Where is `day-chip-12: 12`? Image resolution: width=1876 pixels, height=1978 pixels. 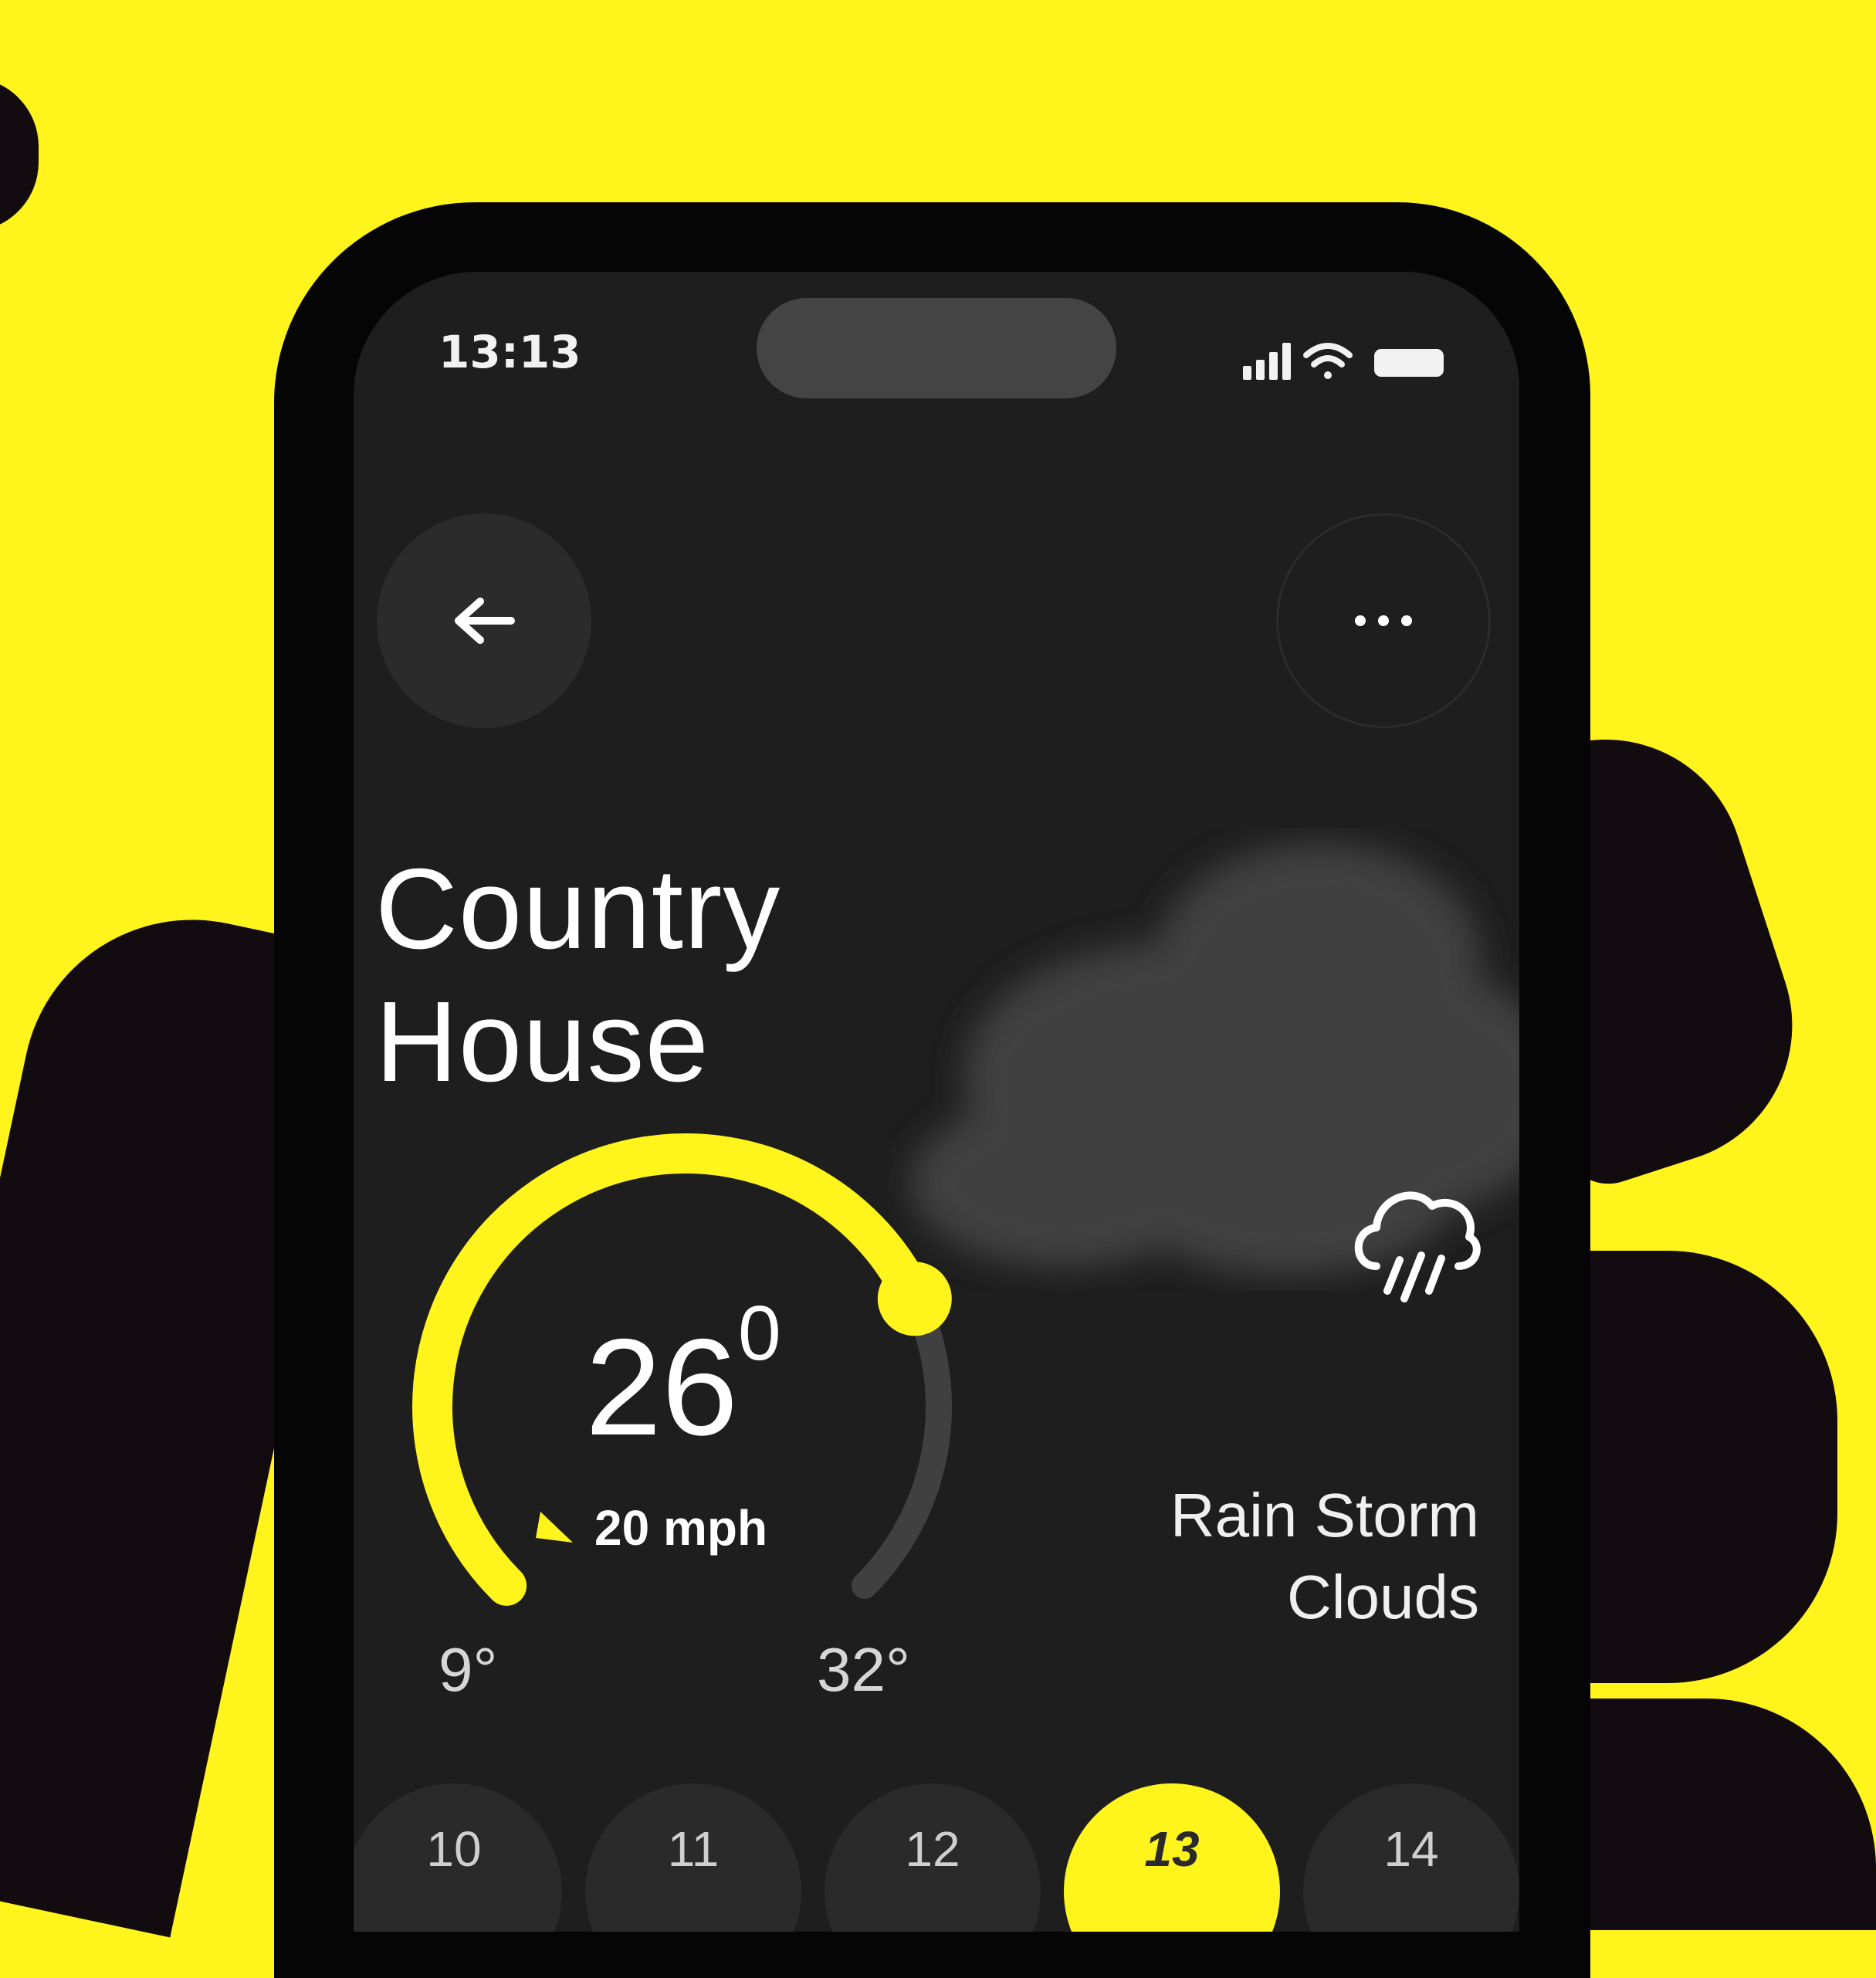
day-chip-12: 12 is located at coordinates (933, 1857).